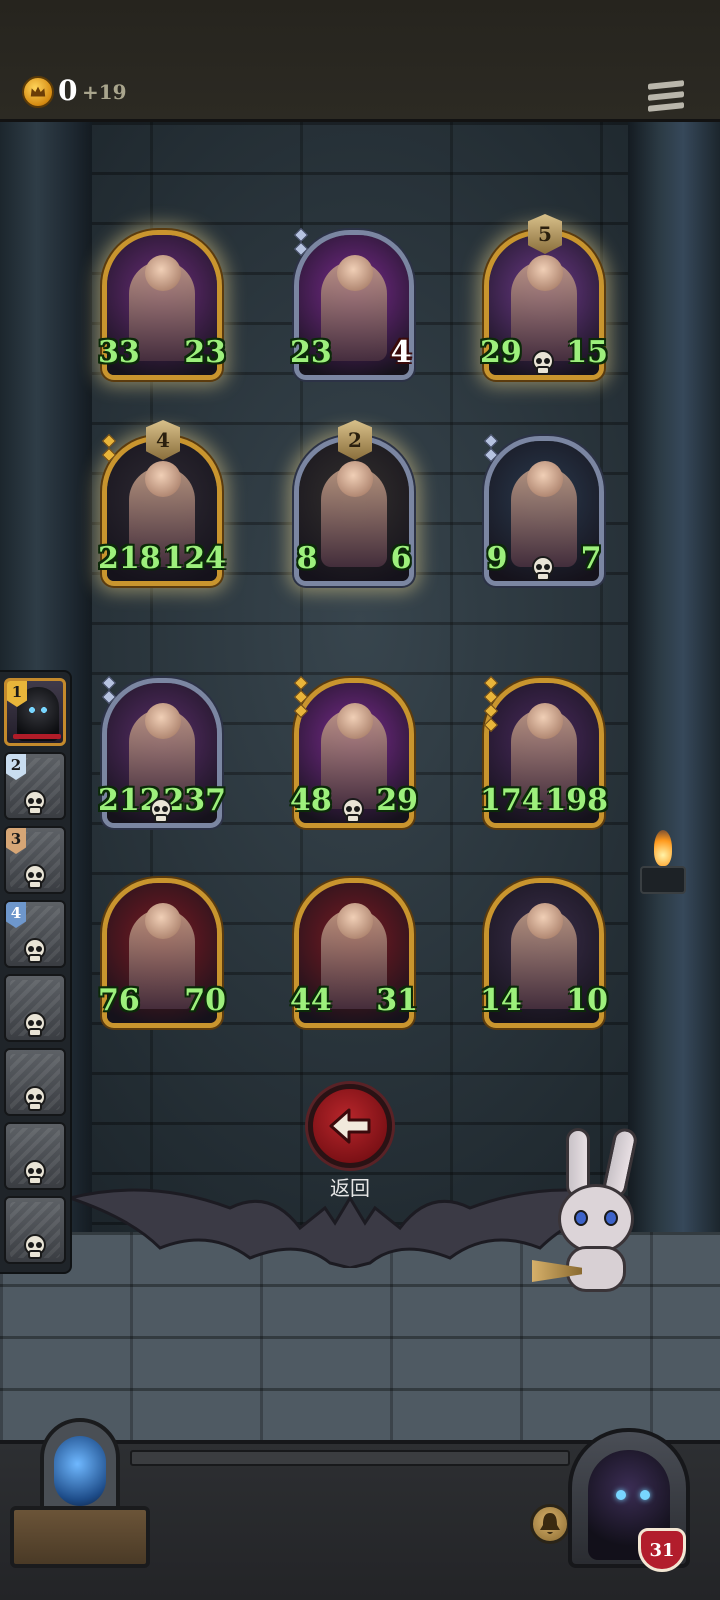  I want to click on attack-stat: 48, so click(311, 802).